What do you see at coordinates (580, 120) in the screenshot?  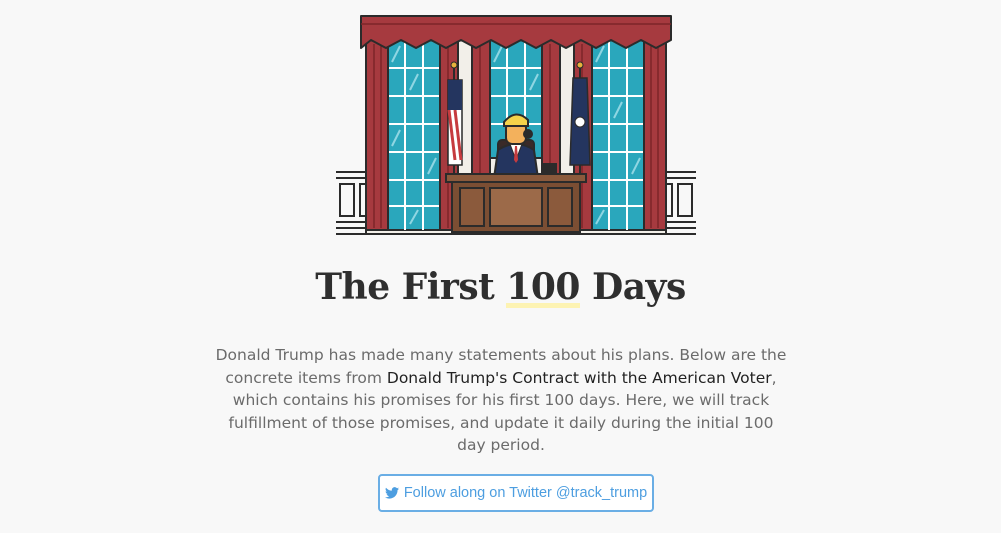 I see `presidential-flag` at bounding box center [580, 120].